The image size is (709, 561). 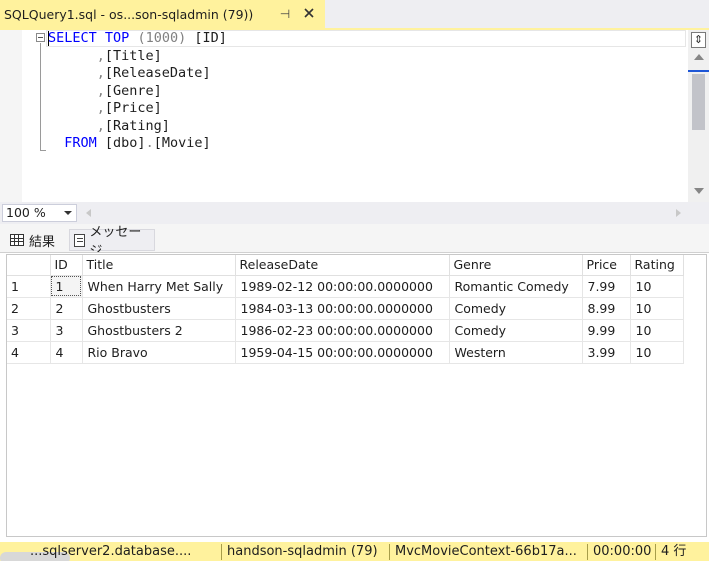 I want to click on cell-title: Ghostbusters, so click(x=159, y=308).